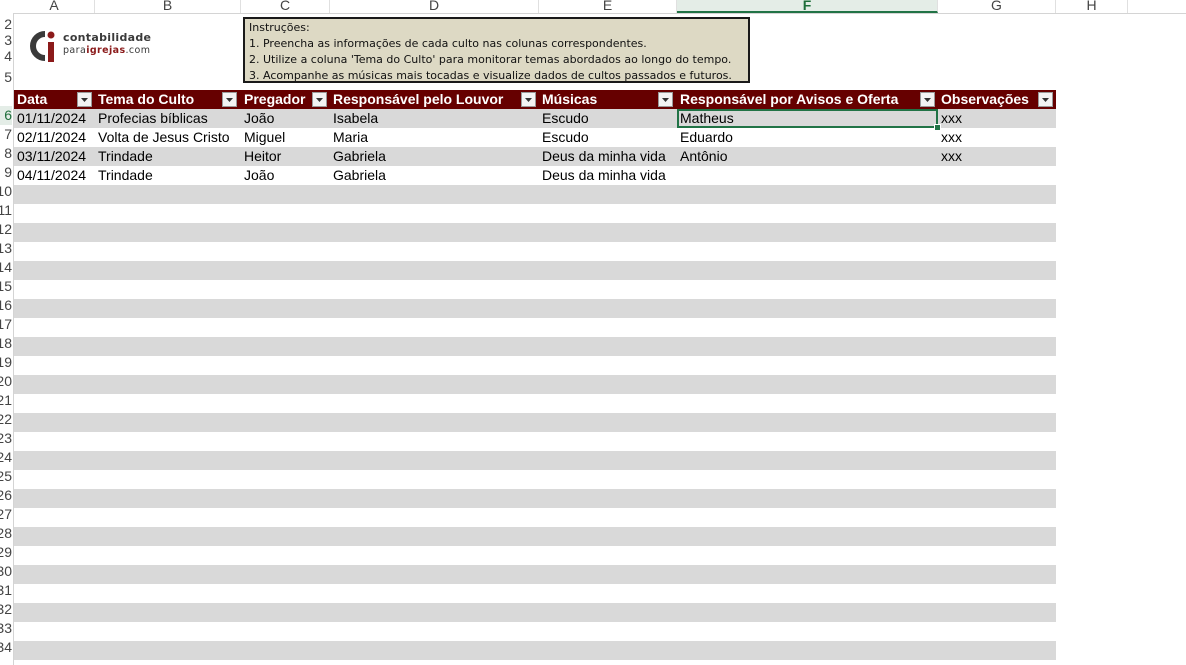 Image resolution: width=1186 pixels, height=665 pixels. What do you see at coordinates (6, 77) in the screenshot?
I see `row-header: 5` at bounding box center [6, 77].